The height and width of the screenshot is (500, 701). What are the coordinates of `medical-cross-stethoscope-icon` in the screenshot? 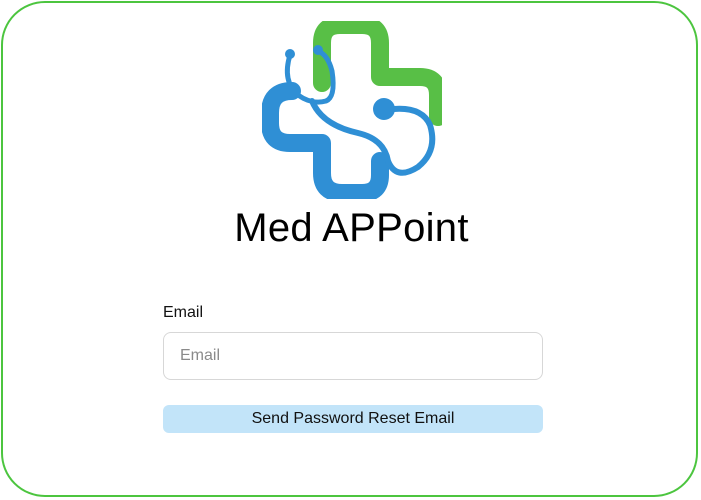 It's located at (352, 110).